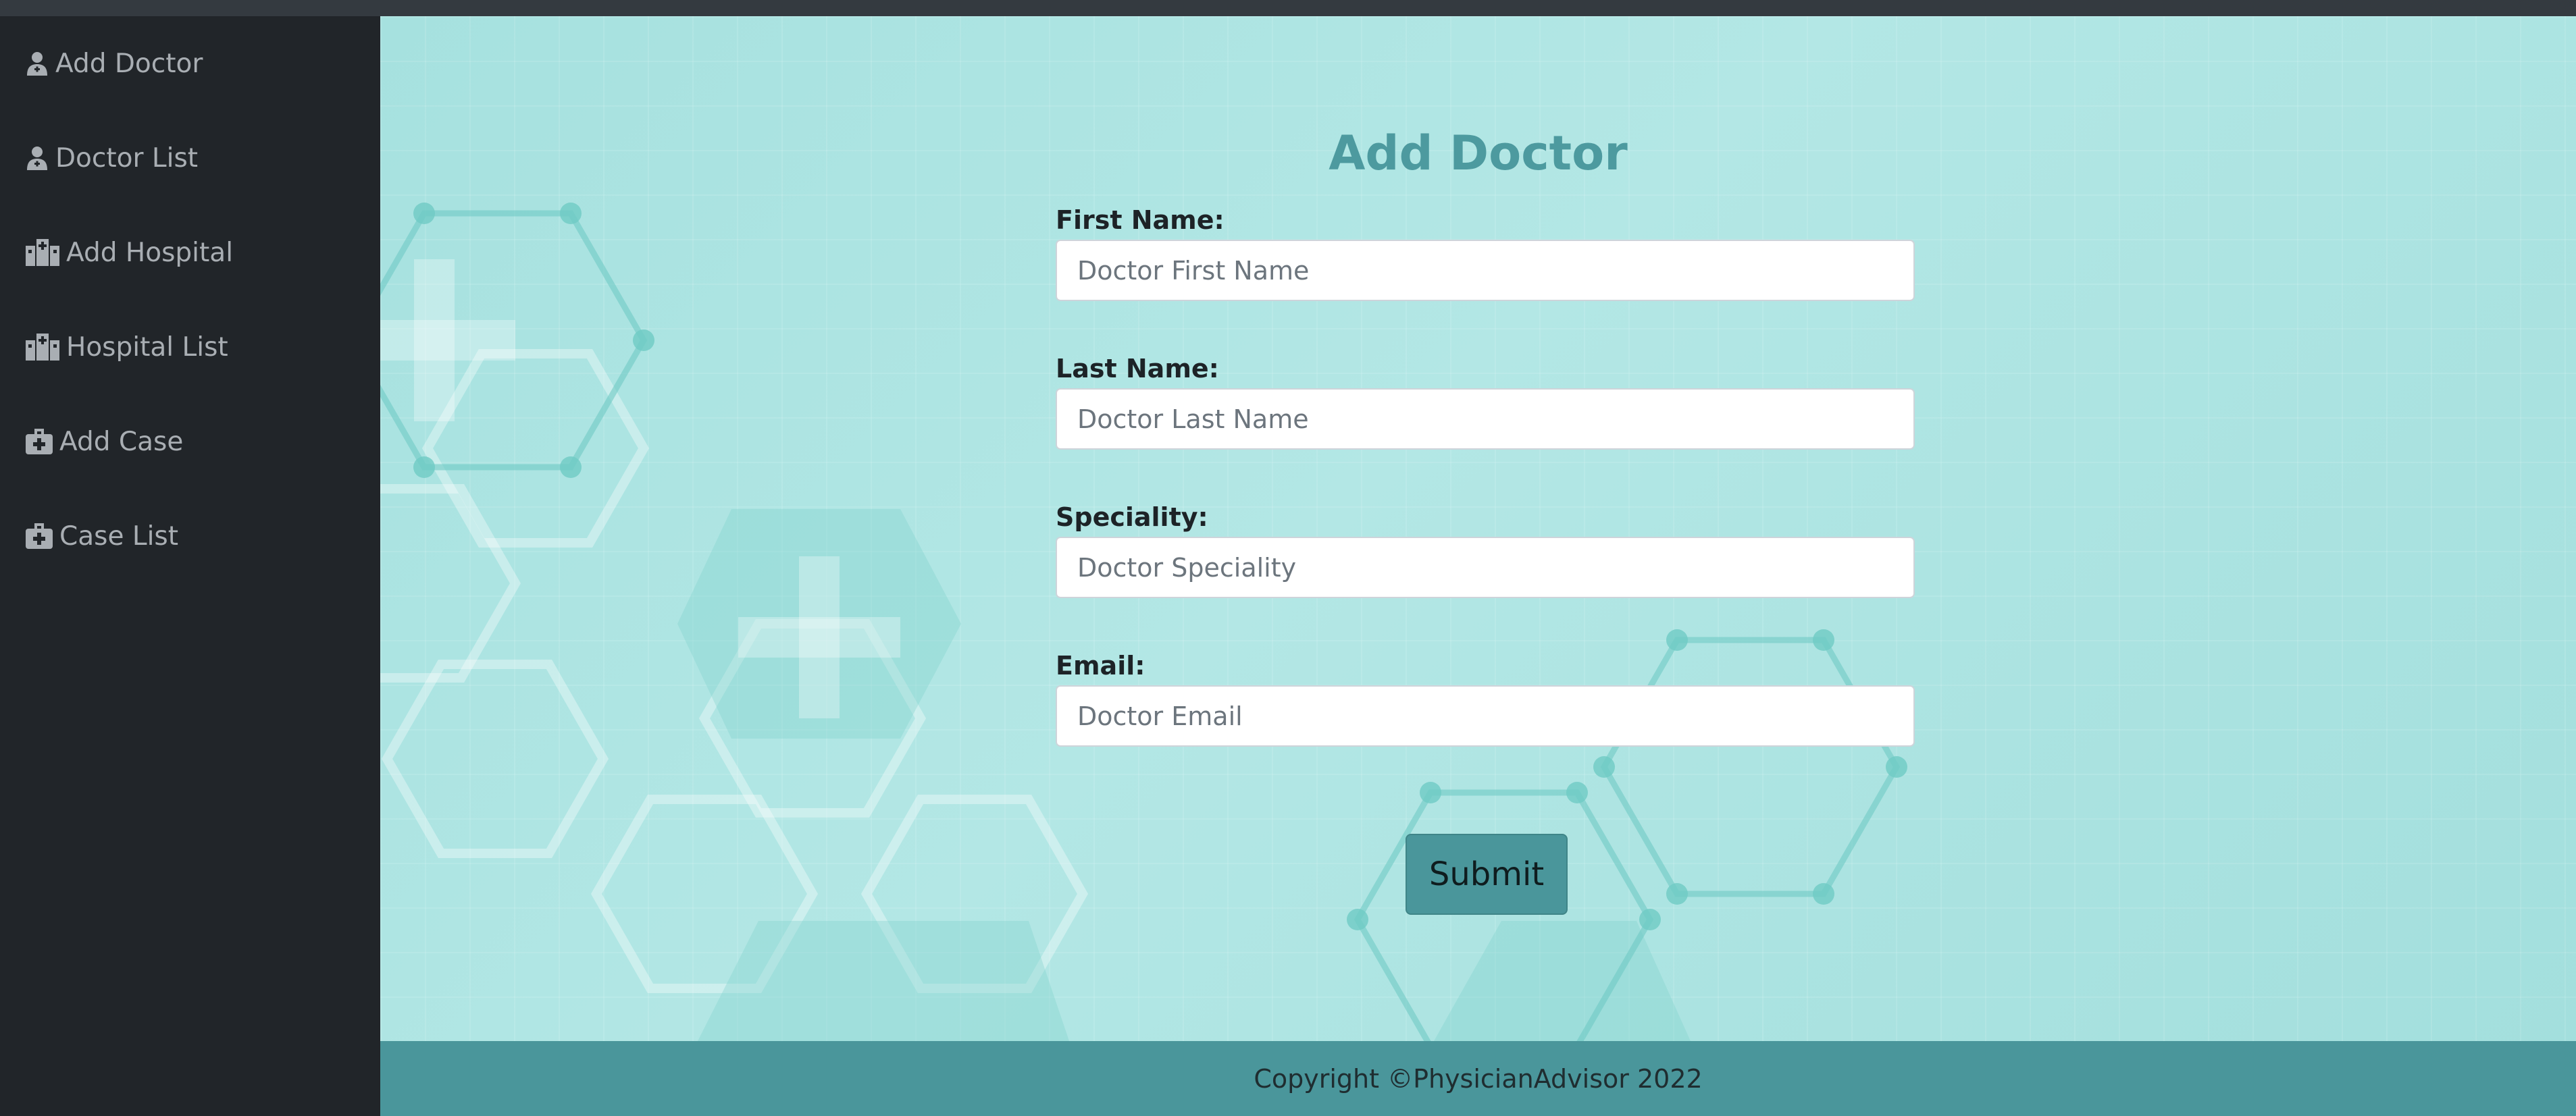  What do you see at coordinates (1288, 8) in the screenshot?
I see `top-bar` at bounding box center [1288, 8].